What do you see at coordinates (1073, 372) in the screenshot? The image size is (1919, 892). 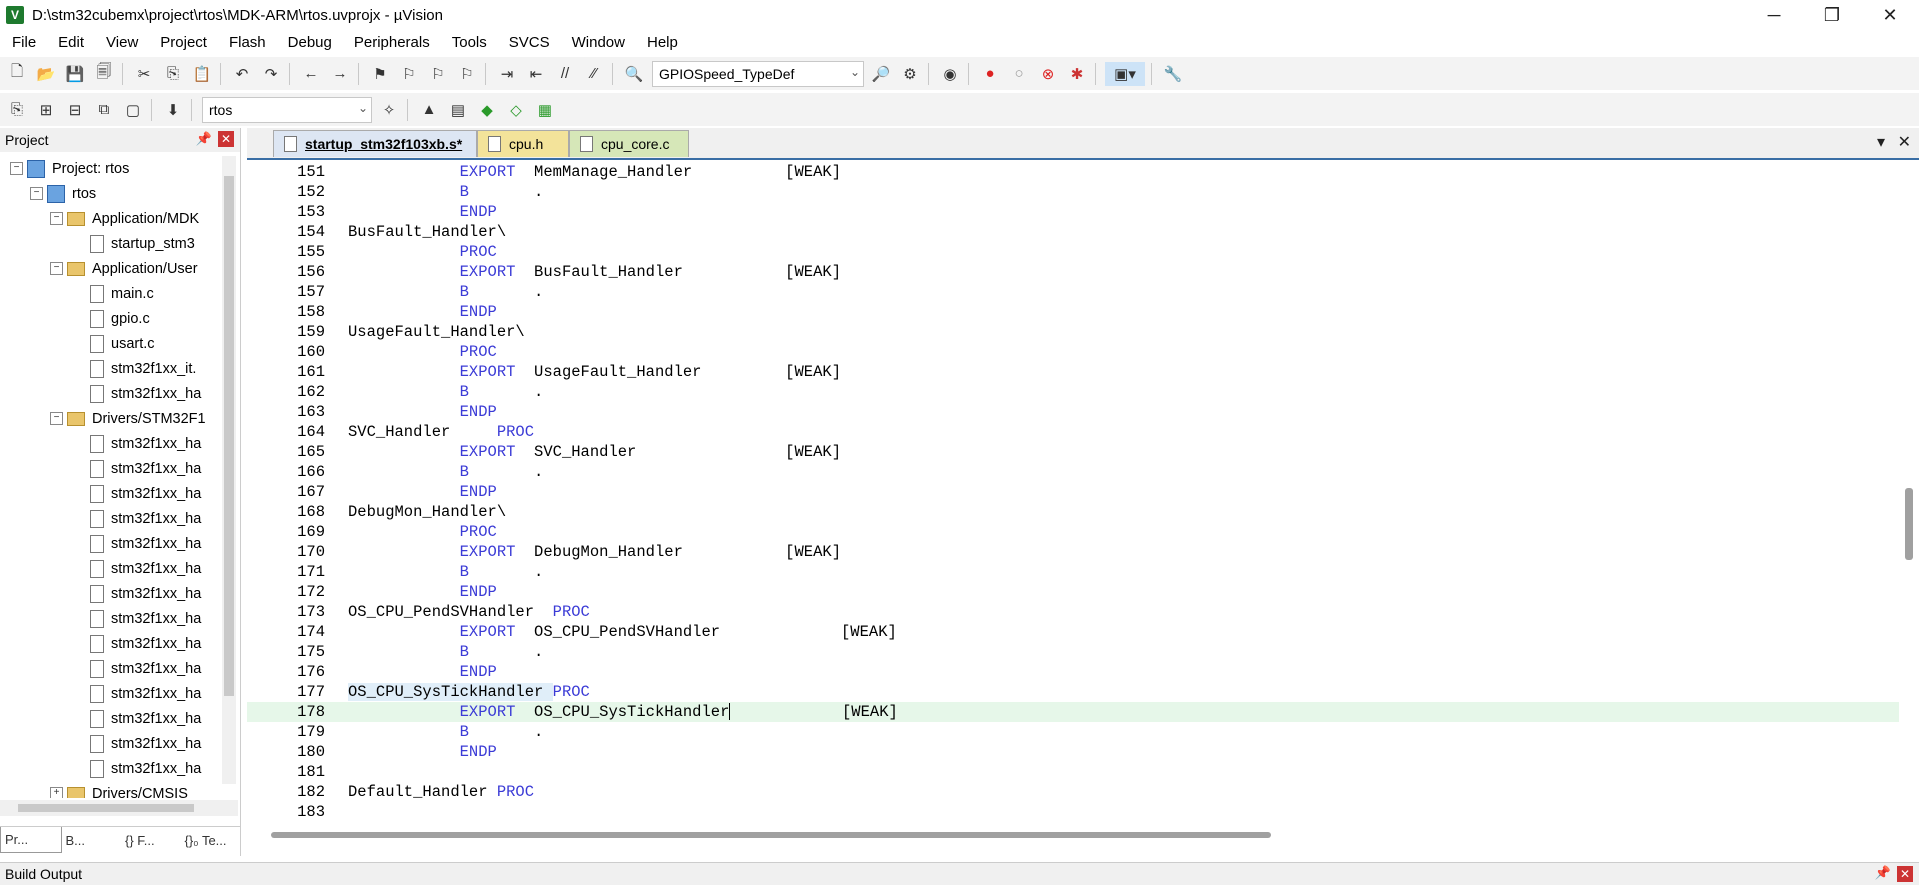 I see `code-line: 161 EXPORT UsageFault_Handler [WEAK]` at bounding box center [1073, 372].